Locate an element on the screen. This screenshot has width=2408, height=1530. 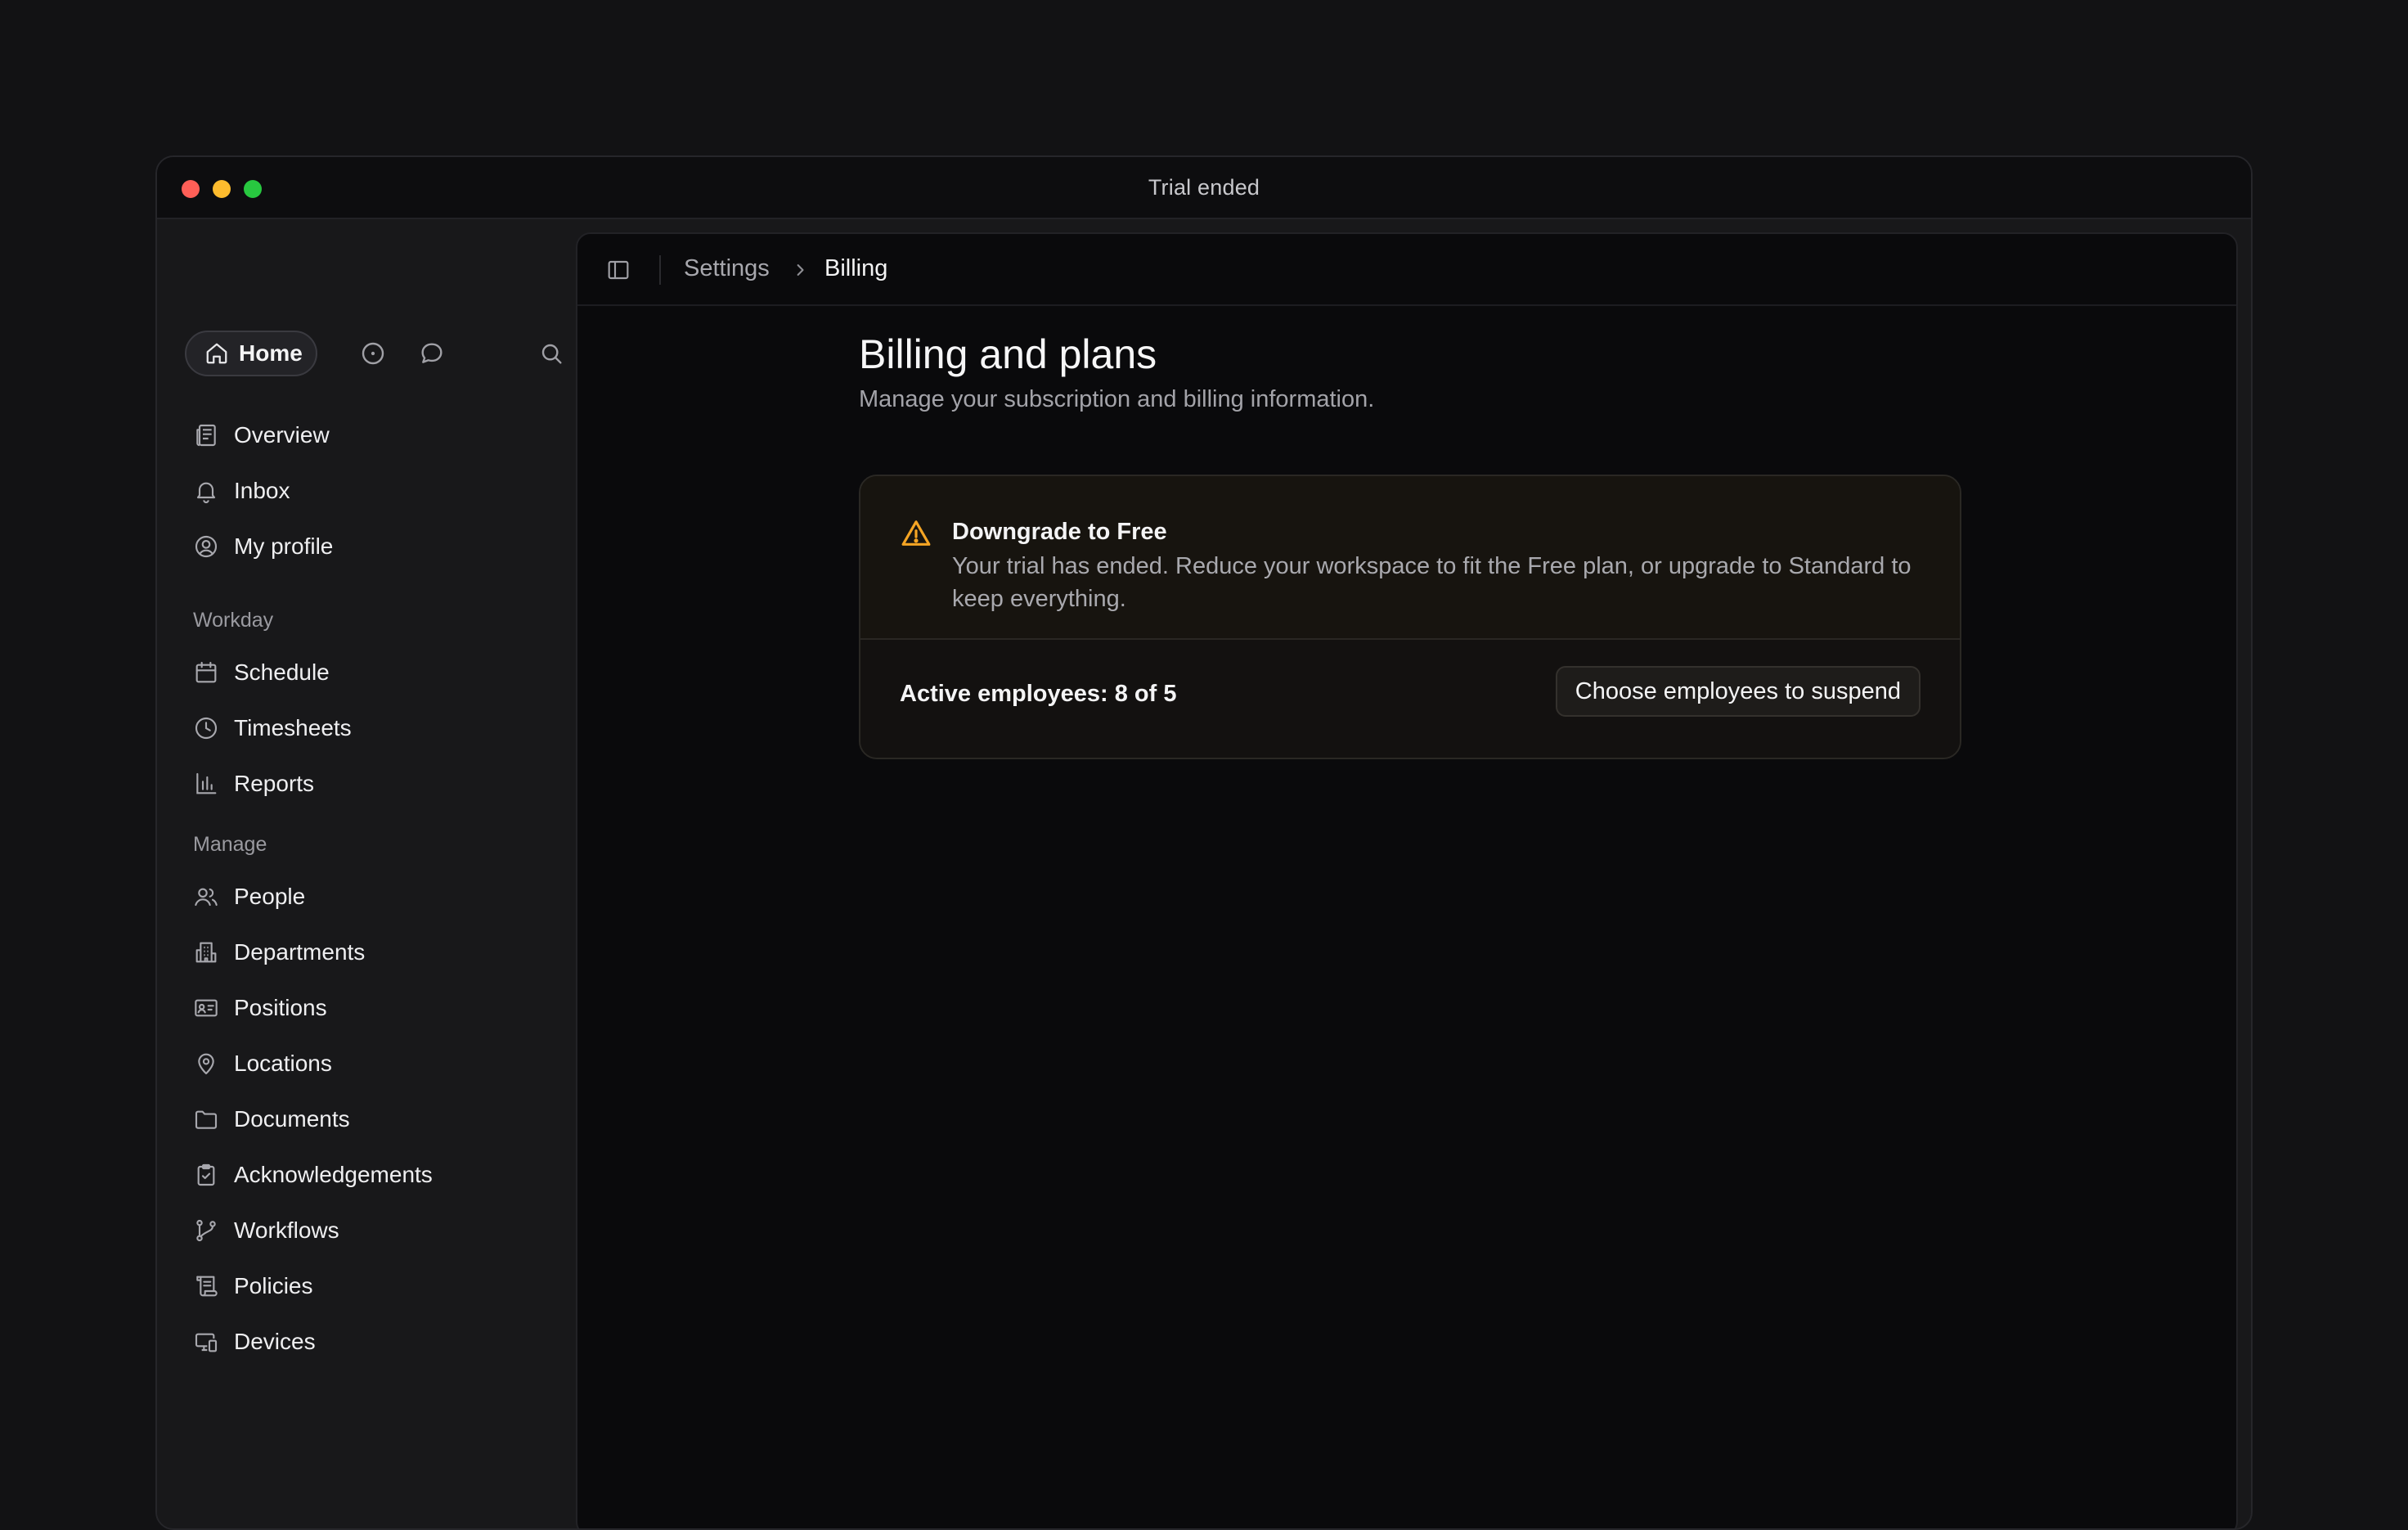
home-label: Home is located at coordinates (271, 353).